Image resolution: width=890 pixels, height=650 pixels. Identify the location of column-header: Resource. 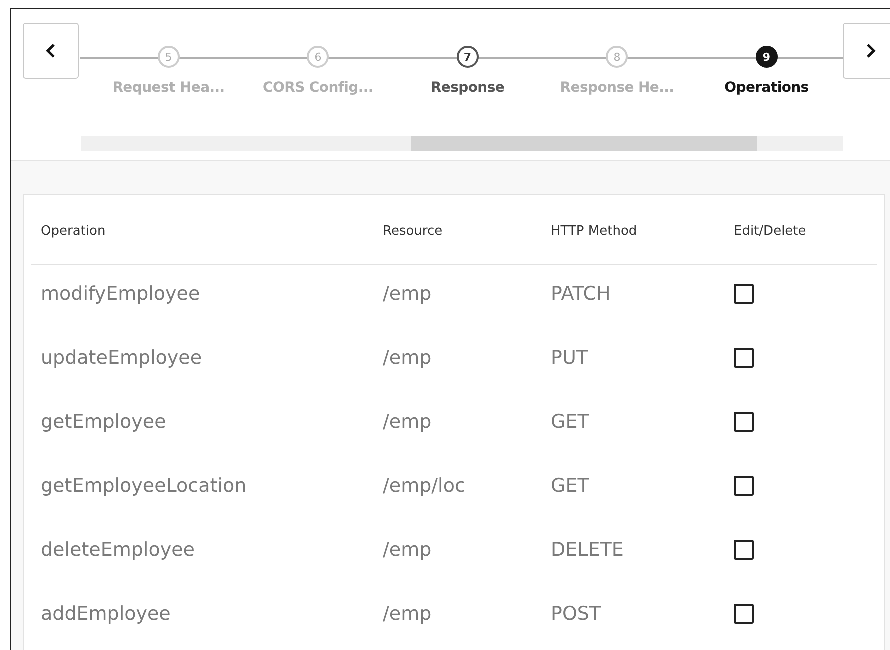
(413, 232).